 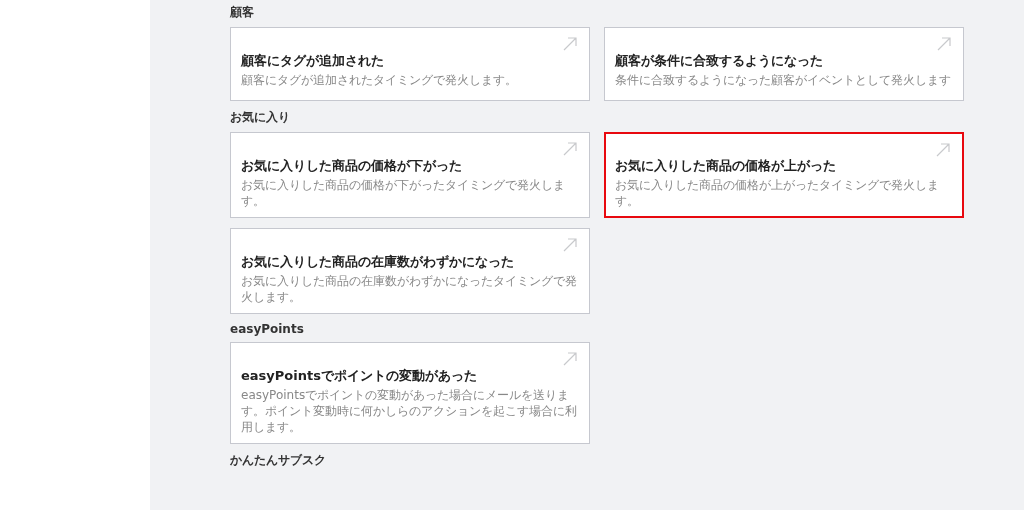 What do you see at coordinates (352, 166) in the screenshot?
I see `card-title: お気に入りした商品の価格が下がった` at bounding box center [352, 166].